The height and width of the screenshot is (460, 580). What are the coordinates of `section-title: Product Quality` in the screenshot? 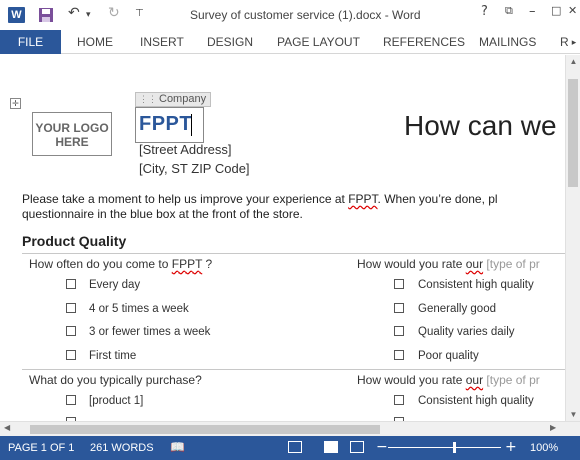 It's located at (74, 241).